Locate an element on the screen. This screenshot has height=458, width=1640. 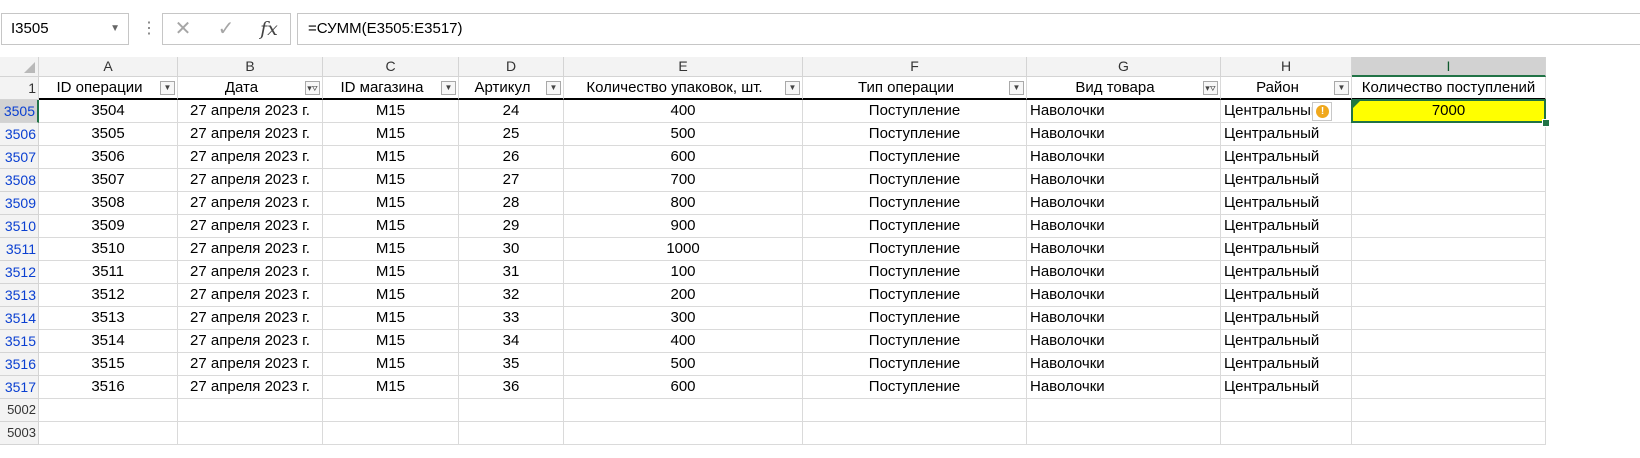
row-header-3517: 3517 is located at coordinates (19, 387).